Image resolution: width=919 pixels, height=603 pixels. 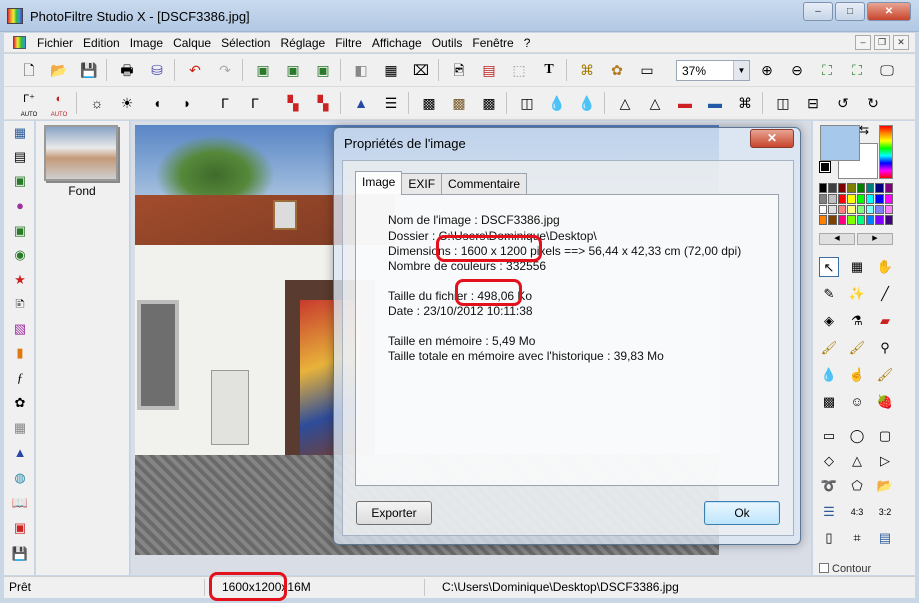 I want to click on mdi-restore-button: ❐, so click(x=882, y=42).